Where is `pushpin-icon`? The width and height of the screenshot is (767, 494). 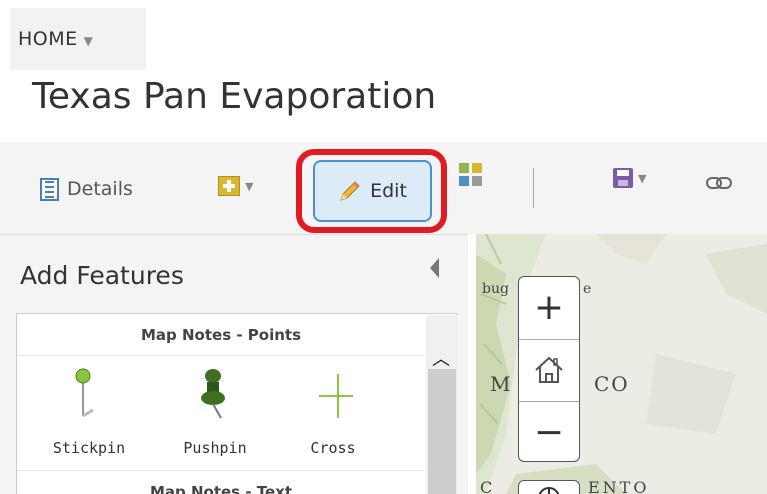
pushpin-icon is located at coordinates (213, 394).